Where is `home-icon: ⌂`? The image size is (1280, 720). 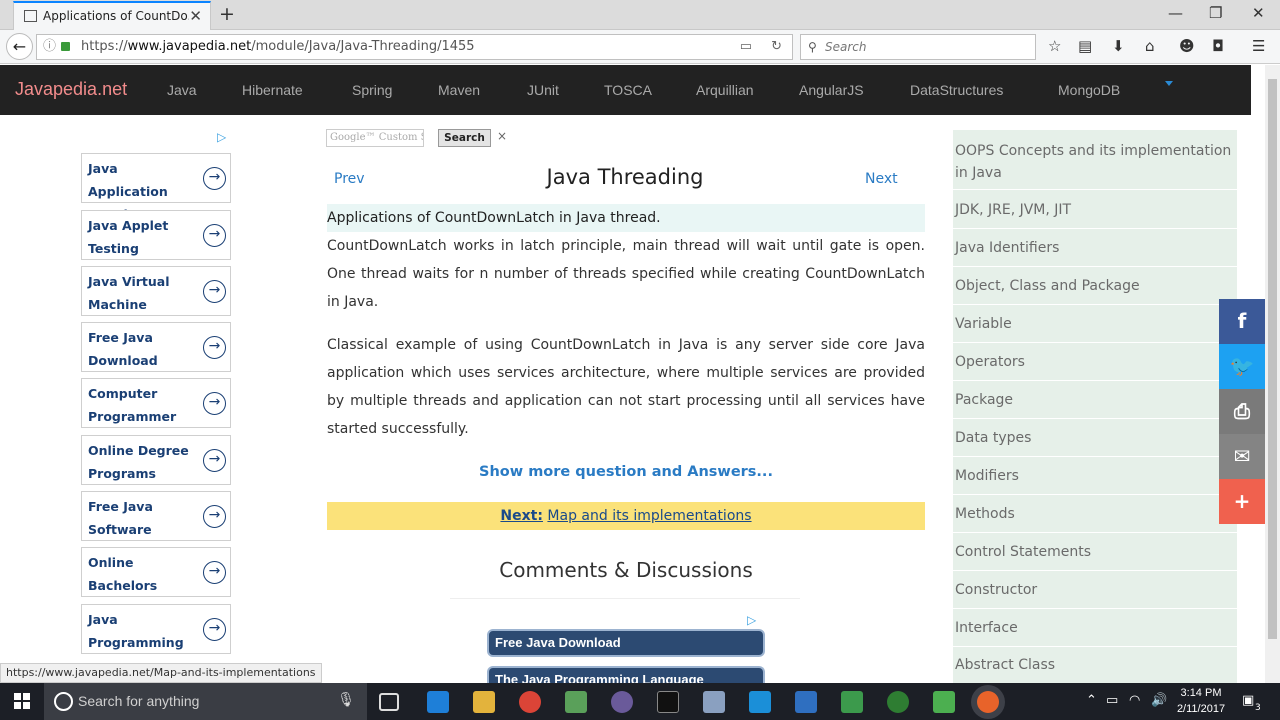
home-icon: ⌂ is located at coordinates (1150, 46).